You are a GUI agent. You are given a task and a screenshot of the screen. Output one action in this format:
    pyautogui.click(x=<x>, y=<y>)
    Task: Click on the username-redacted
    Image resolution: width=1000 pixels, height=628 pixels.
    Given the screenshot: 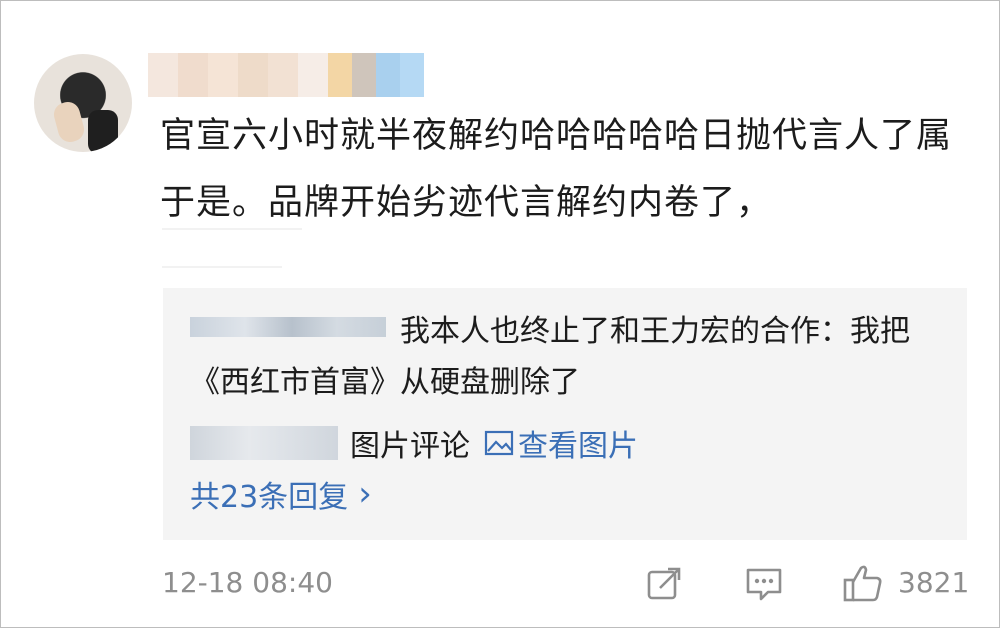 What is the action you would take?
    pyautogui.click(x=286, y=75)
    